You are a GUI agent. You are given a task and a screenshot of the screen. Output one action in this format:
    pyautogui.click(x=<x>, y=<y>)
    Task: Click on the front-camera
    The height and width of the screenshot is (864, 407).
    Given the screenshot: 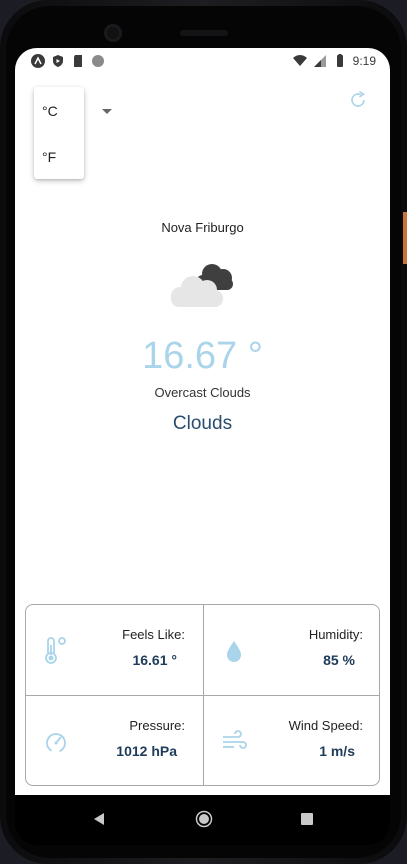 What is the action you would take?
    pyautogui.click(x=113, y=33)
    